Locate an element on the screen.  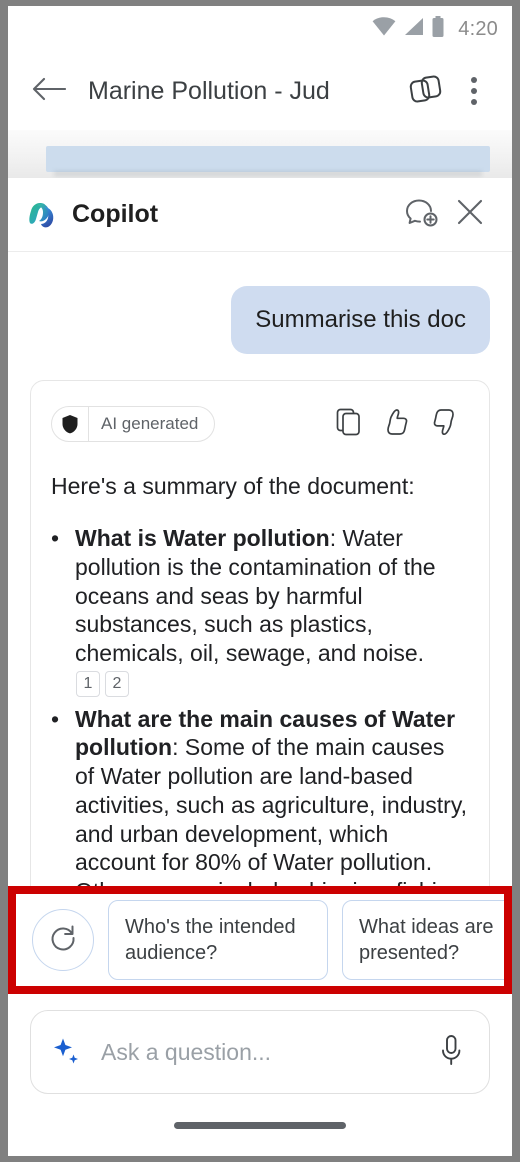
system-nav-bar is located at coordinates (260, 1125).